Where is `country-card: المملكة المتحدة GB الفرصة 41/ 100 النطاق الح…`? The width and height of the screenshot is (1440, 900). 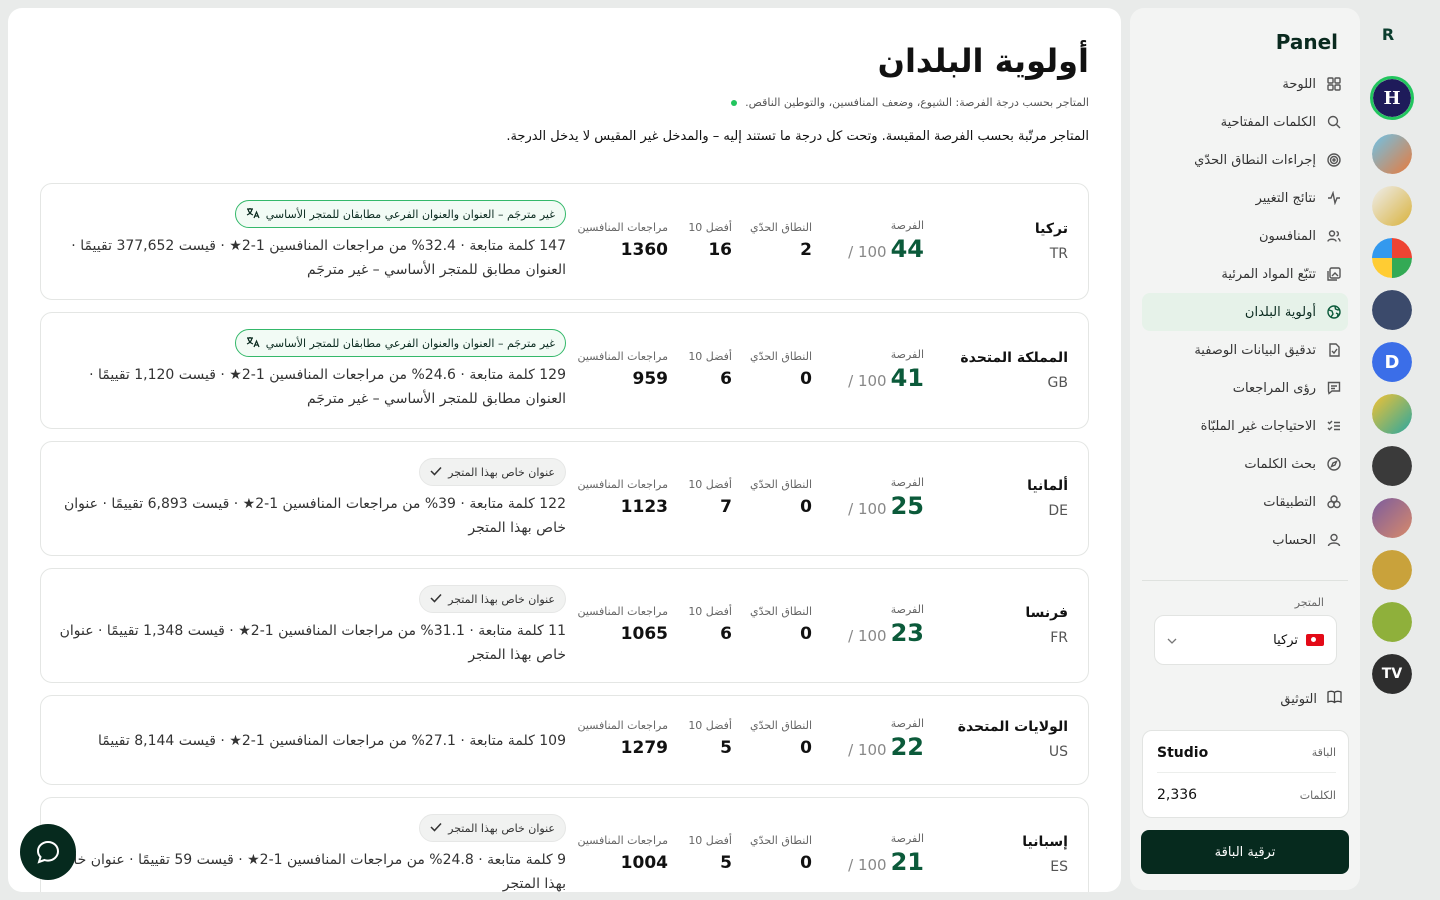
country-card: المملكة المتحدة GB الفرصة 41/ 100 النطاق الح… is located at coordinates (564, 370).